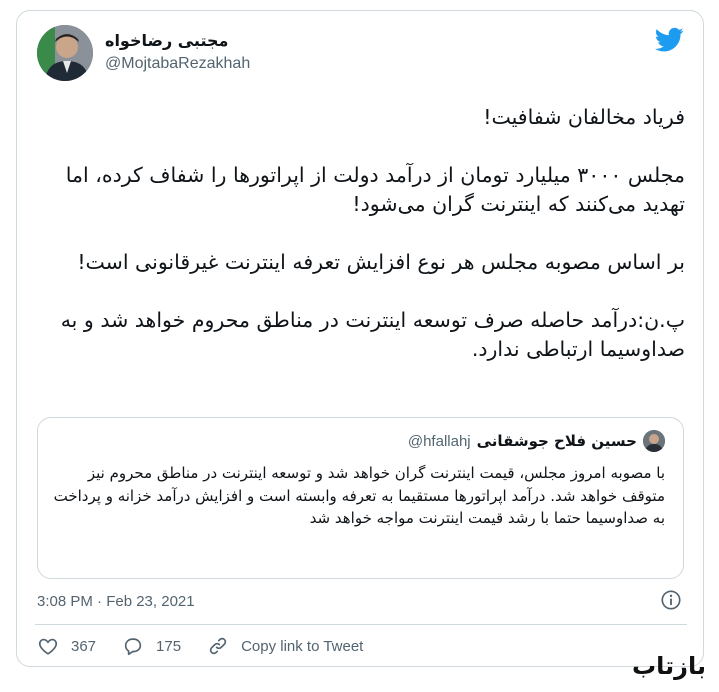  I want to click on like-count: 367, so click(84, 646).